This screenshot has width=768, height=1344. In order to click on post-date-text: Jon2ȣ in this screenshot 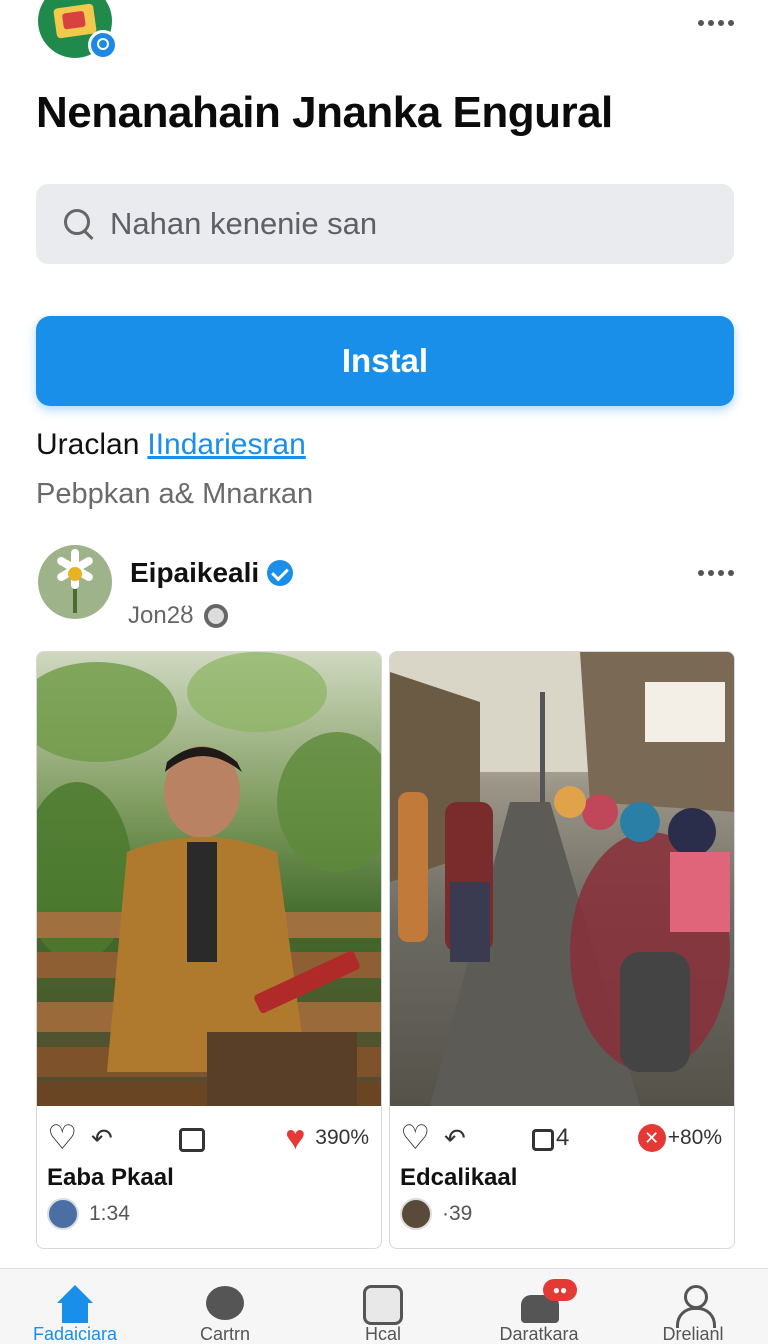, I will do `click(161, 615)`.